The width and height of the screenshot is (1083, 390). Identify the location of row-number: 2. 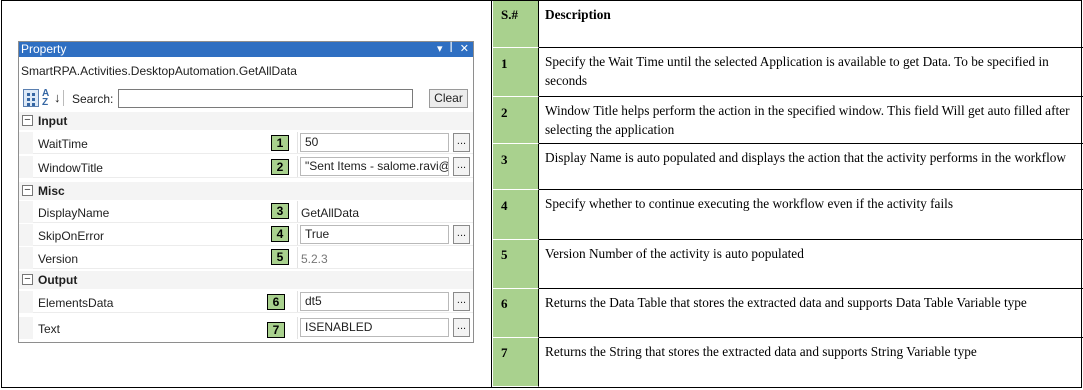
(516, 120).